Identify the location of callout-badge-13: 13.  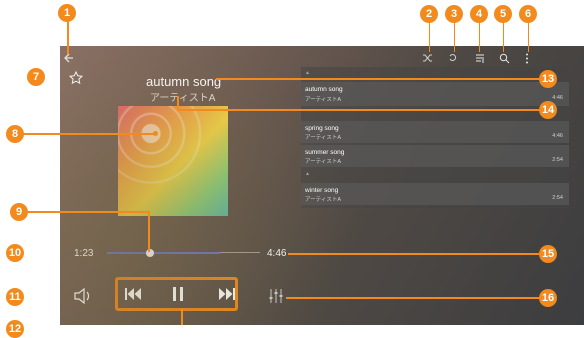
(548, 79).